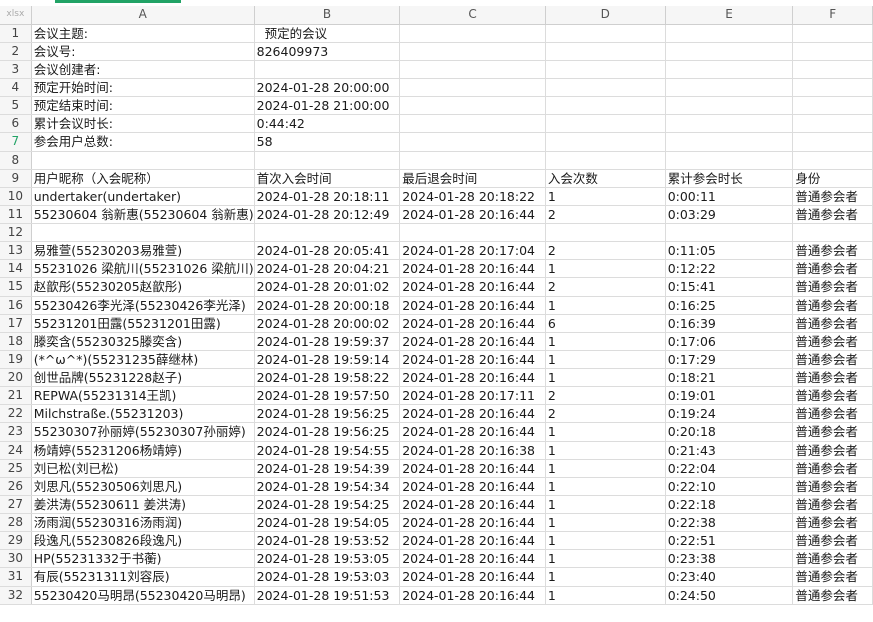 This screenshot has height=622, width=873. I want to click on cell-c31: 2024-01-28 20:16:44, so click(472, 577).